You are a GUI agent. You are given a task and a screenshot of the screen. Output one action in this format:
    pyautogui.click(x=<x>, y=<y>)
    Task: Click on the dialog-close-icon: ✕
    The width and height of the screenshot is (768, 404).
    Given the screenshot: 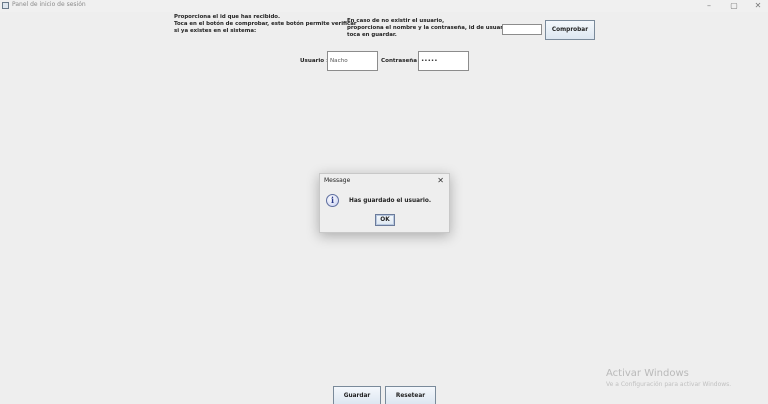 What is the action you would take?
    pyautogui.click(x=440, y=180)
    